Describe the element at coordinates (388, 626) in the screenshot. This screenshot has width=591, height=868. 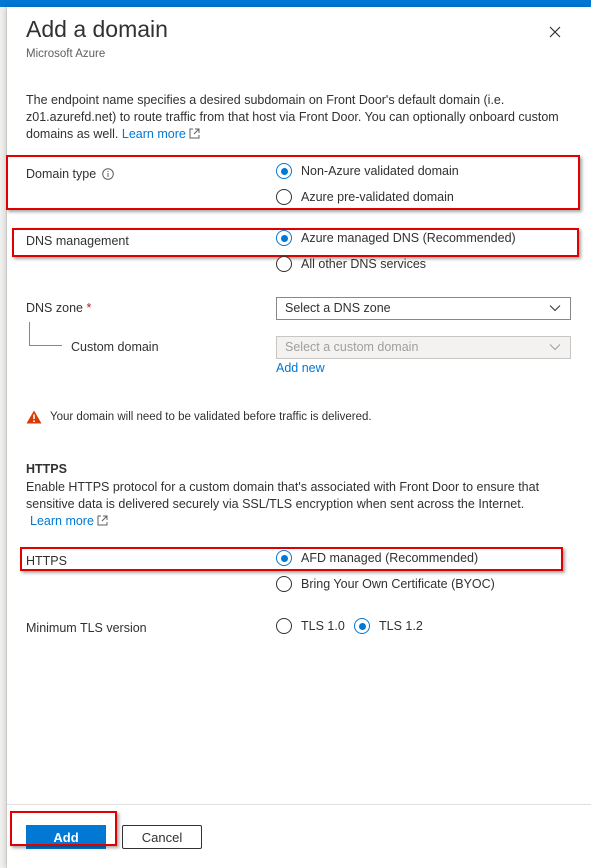
I see `radio-tls-1-2: TLS 1.2` at that location.